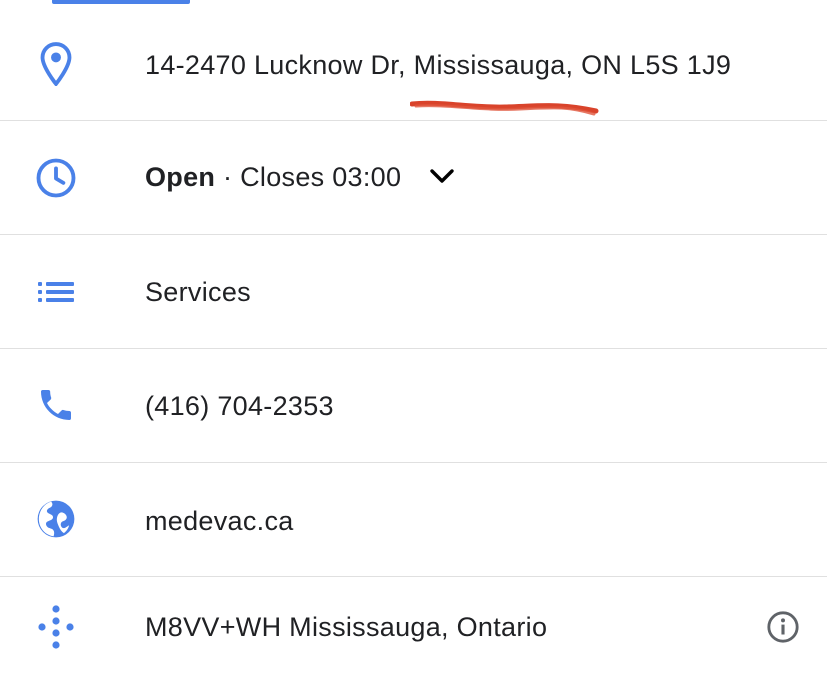 The image size is (827, 688). I want to click on globe-icon, so click(56, 519).